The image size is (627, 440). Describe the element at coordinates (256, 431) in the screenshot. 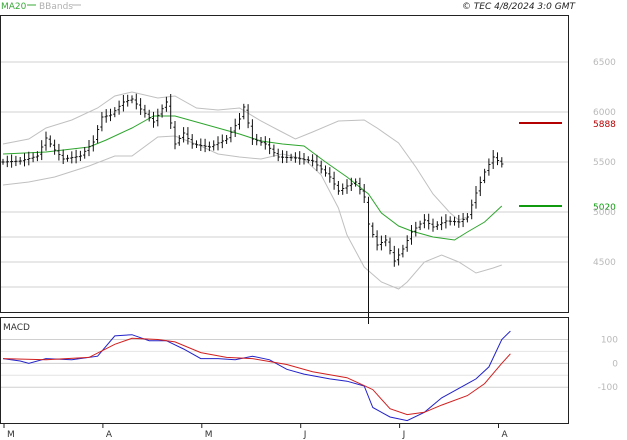

I see `month-axis: MAMJJA` at that location.